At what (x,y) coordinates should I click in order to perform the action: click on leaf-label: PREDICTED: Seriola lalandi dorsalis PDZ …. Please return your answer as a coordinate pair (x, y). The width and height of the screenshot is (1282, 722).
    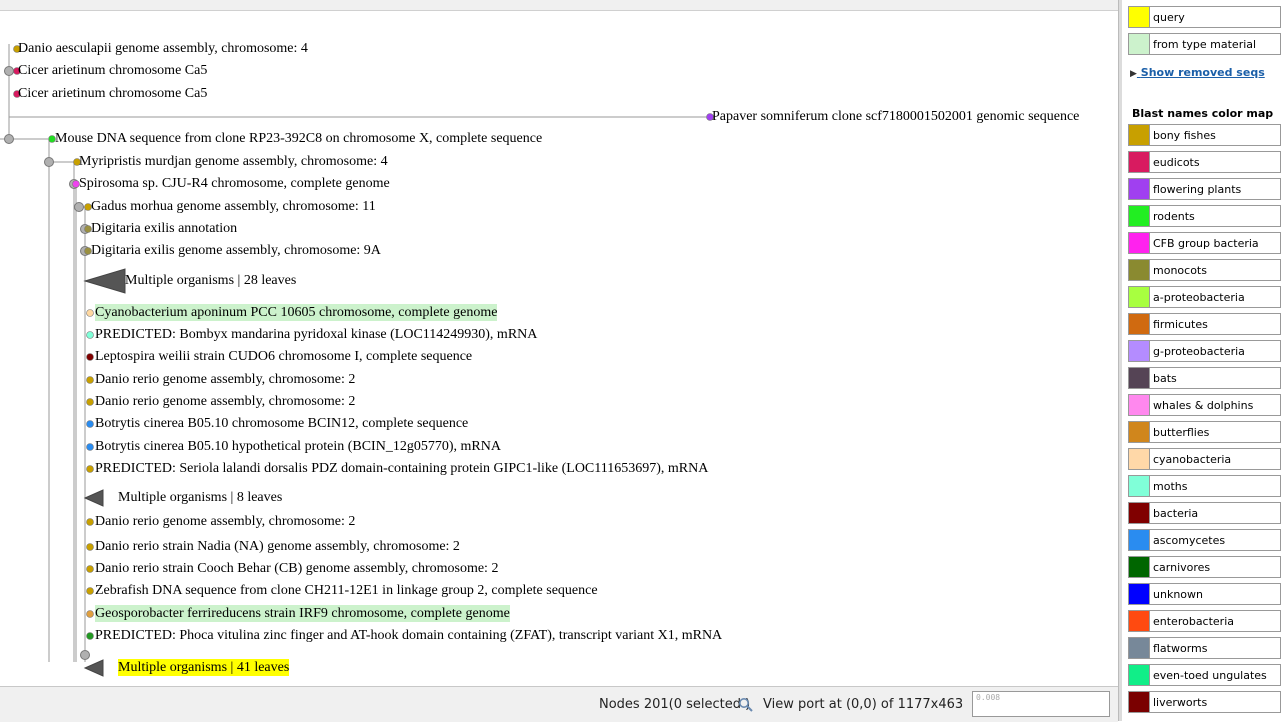
    Looking at the image, I should click on (401, 468).